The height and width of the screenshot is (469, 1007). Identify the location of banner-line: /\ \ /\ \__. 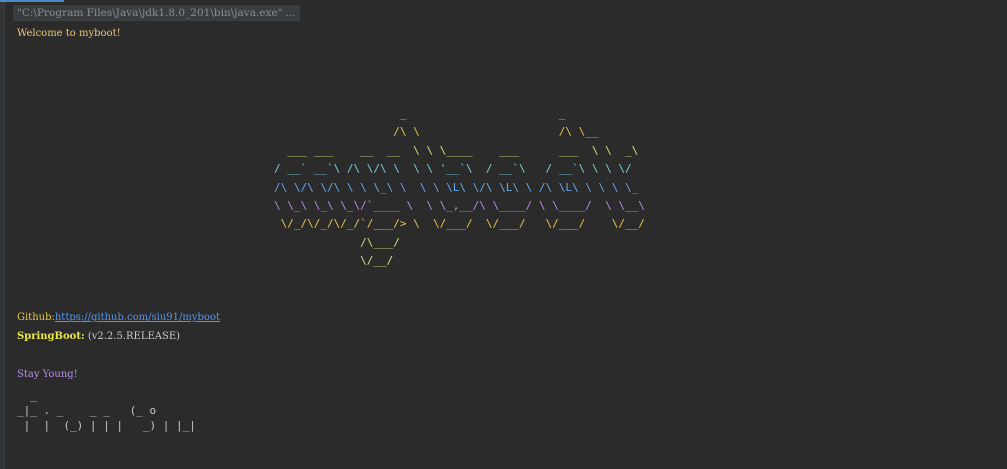
(436, 132).